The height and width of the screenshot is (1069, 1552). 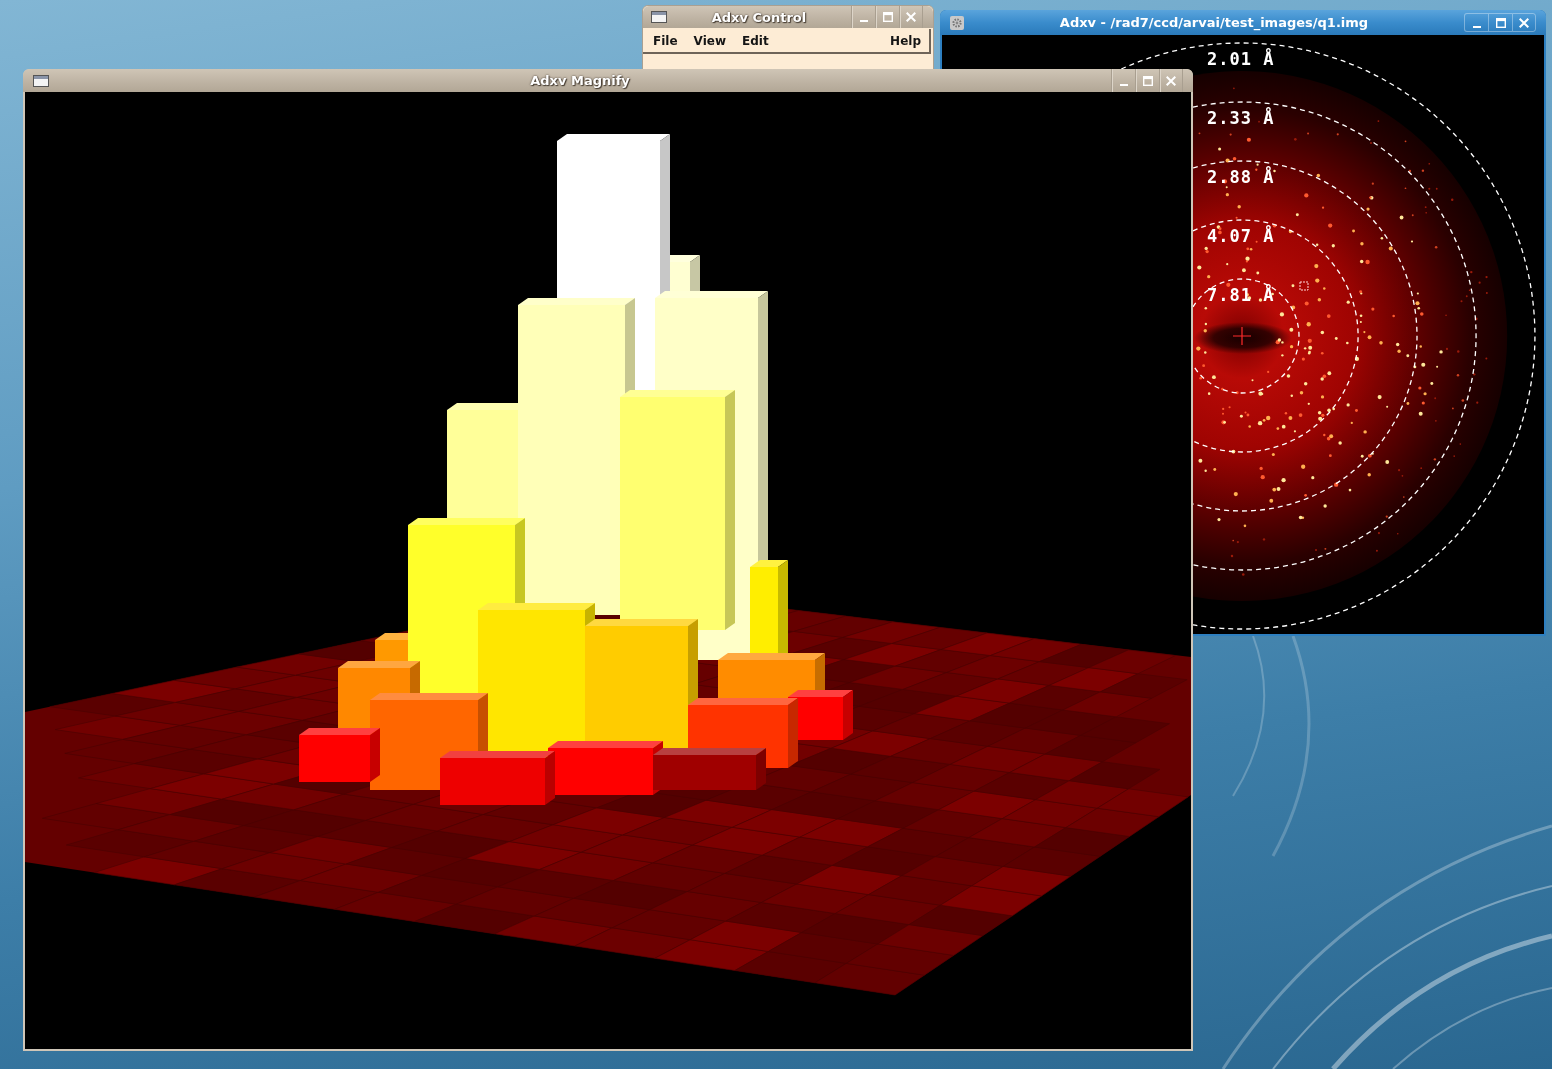 I want to click on resolution-label: 2.88 Å, so click(x=1241, y=177).